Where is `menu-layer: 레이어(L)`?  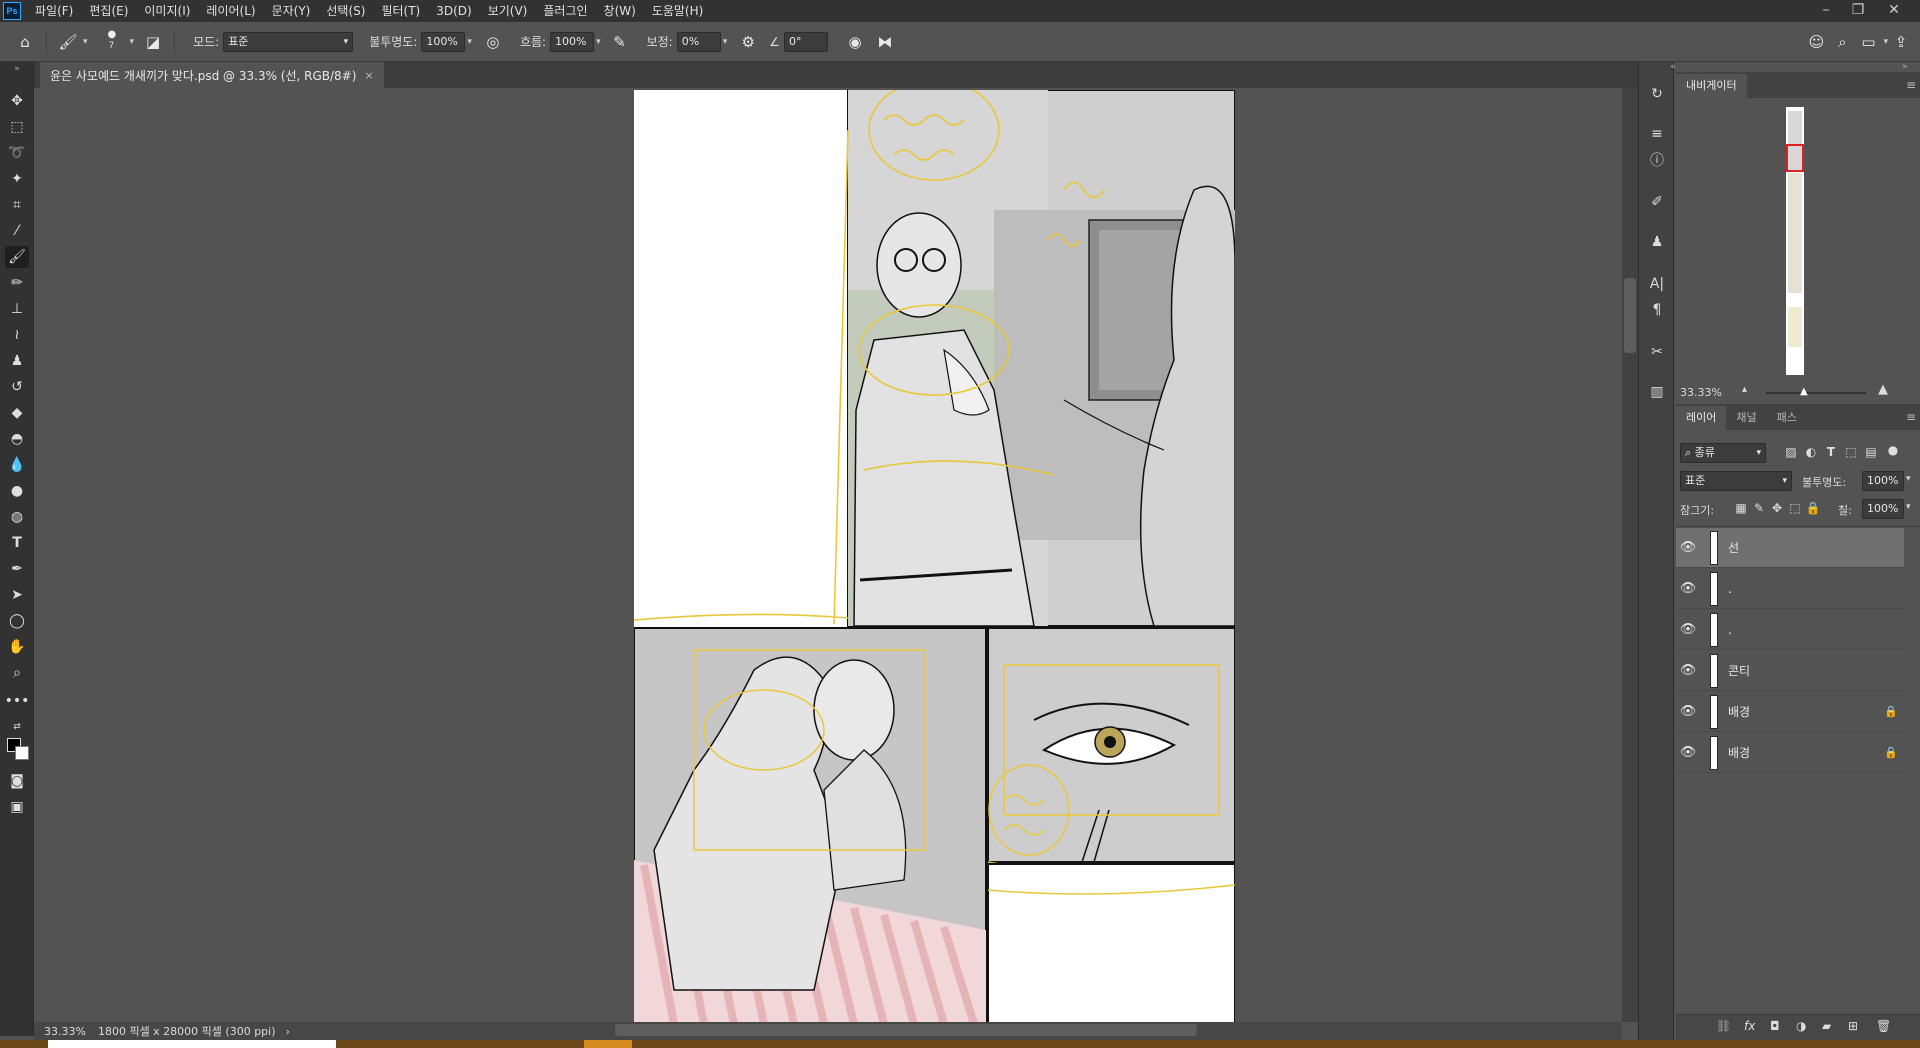 menu-layer: 레이어(L) is located at coordinates (230, 11).